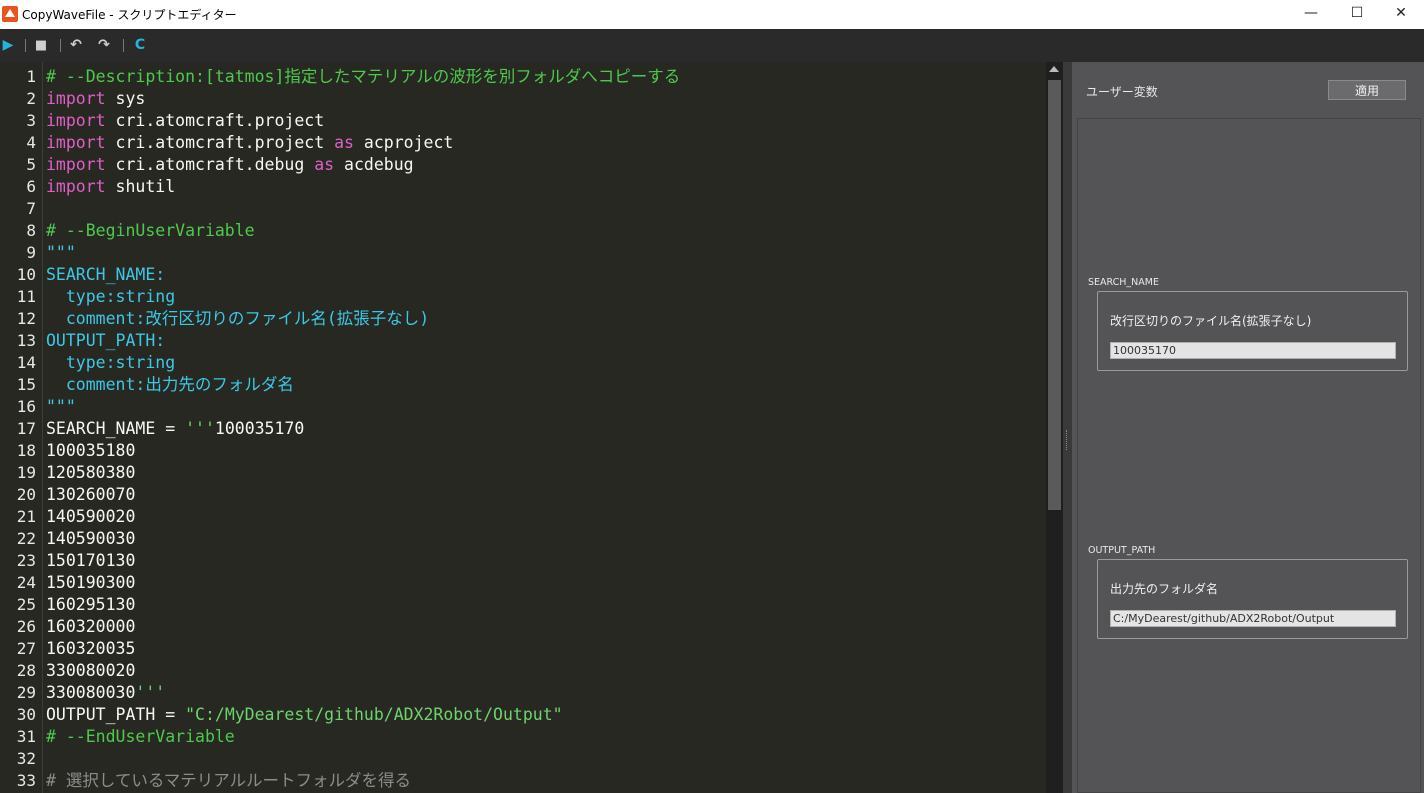  Describe the element at coordinates (31, 120) in the screenshot. I see `line-number: 3` at that location.